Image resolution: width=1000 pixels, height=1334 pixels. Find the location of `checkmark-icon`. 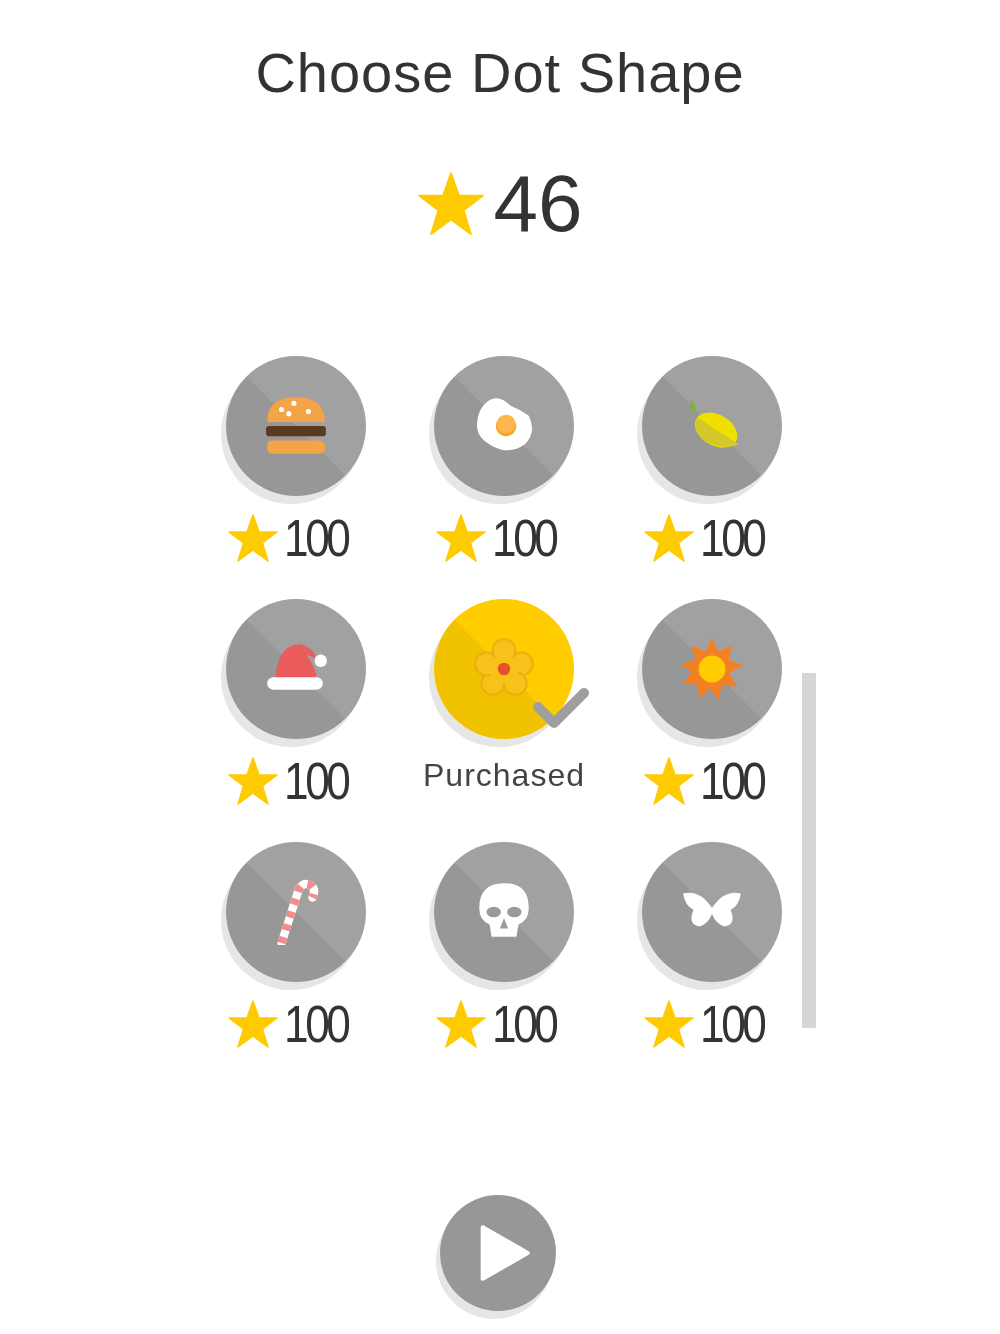

checkmark-icon is located at coordinates (561, 707).